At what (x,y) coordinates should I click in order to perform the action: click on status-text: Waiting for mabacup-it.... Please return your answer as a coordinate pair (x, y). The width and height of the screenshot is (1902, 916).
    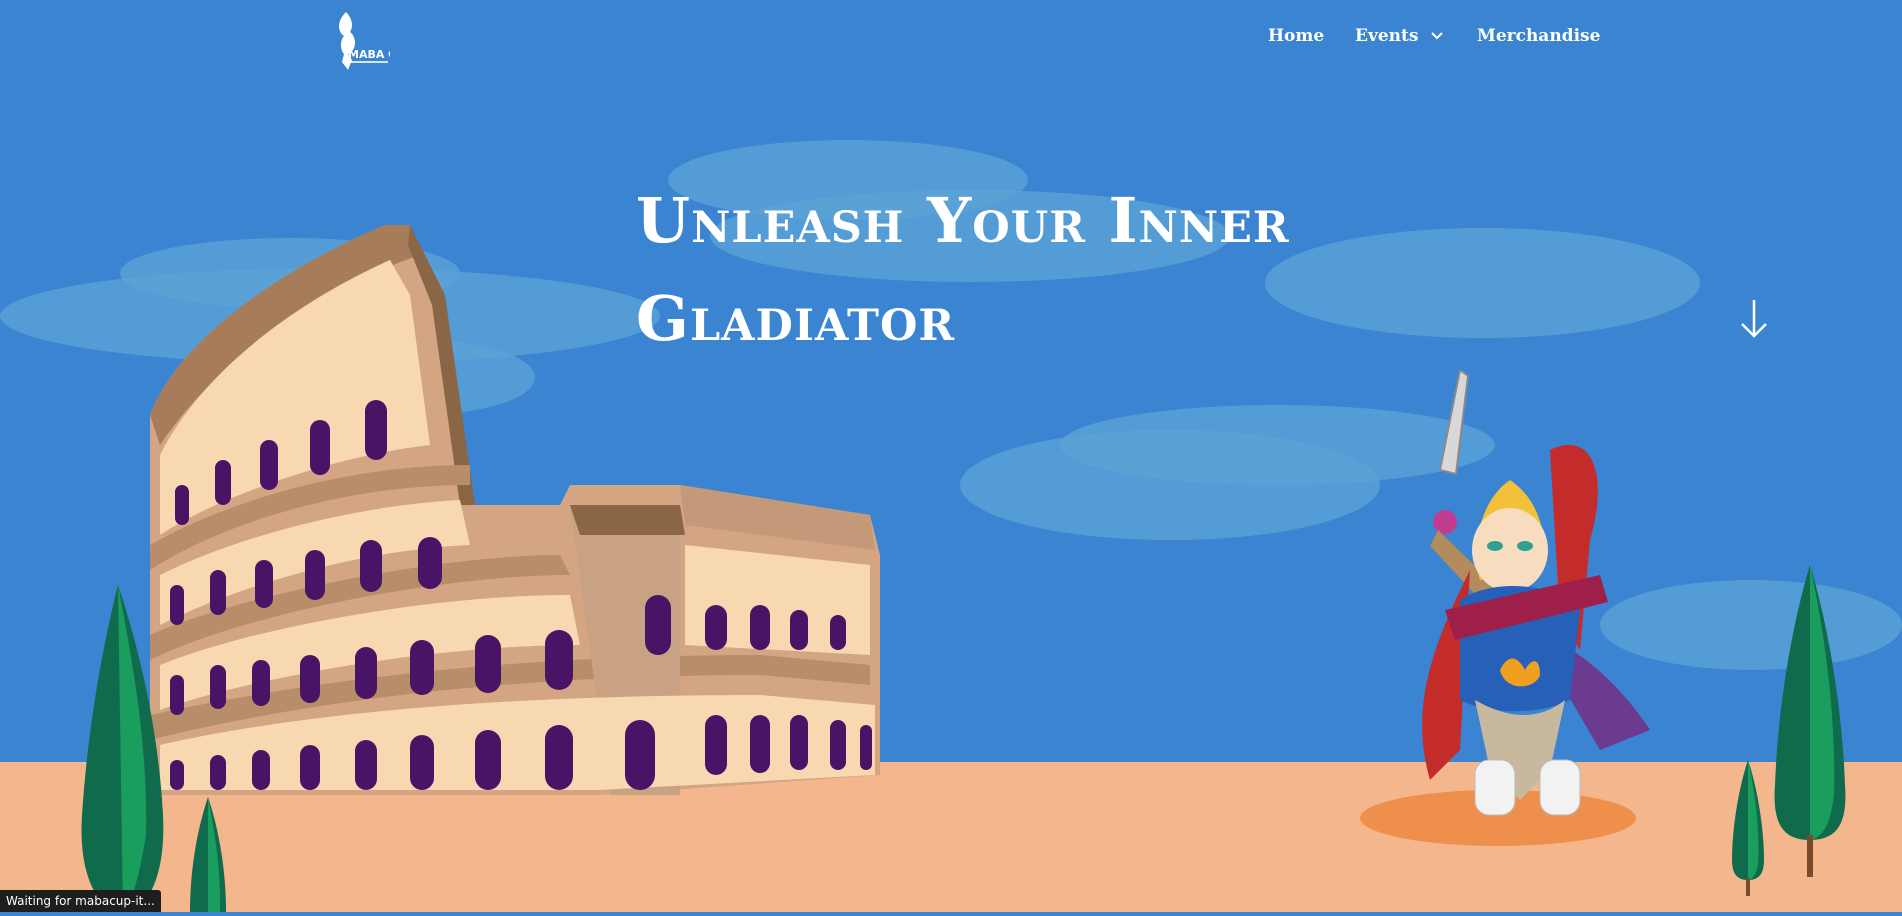
    Looking at the image, I should click on (80, 901).